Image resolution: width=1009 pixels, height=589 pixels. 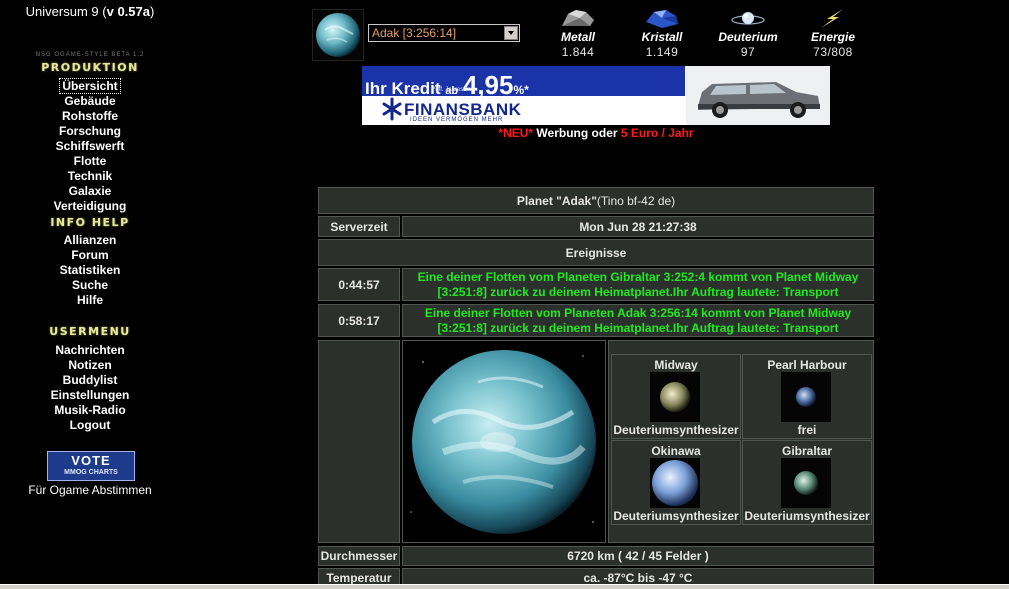 I want to click on menu-item-logout: Logout, so click(x=90, y=425).